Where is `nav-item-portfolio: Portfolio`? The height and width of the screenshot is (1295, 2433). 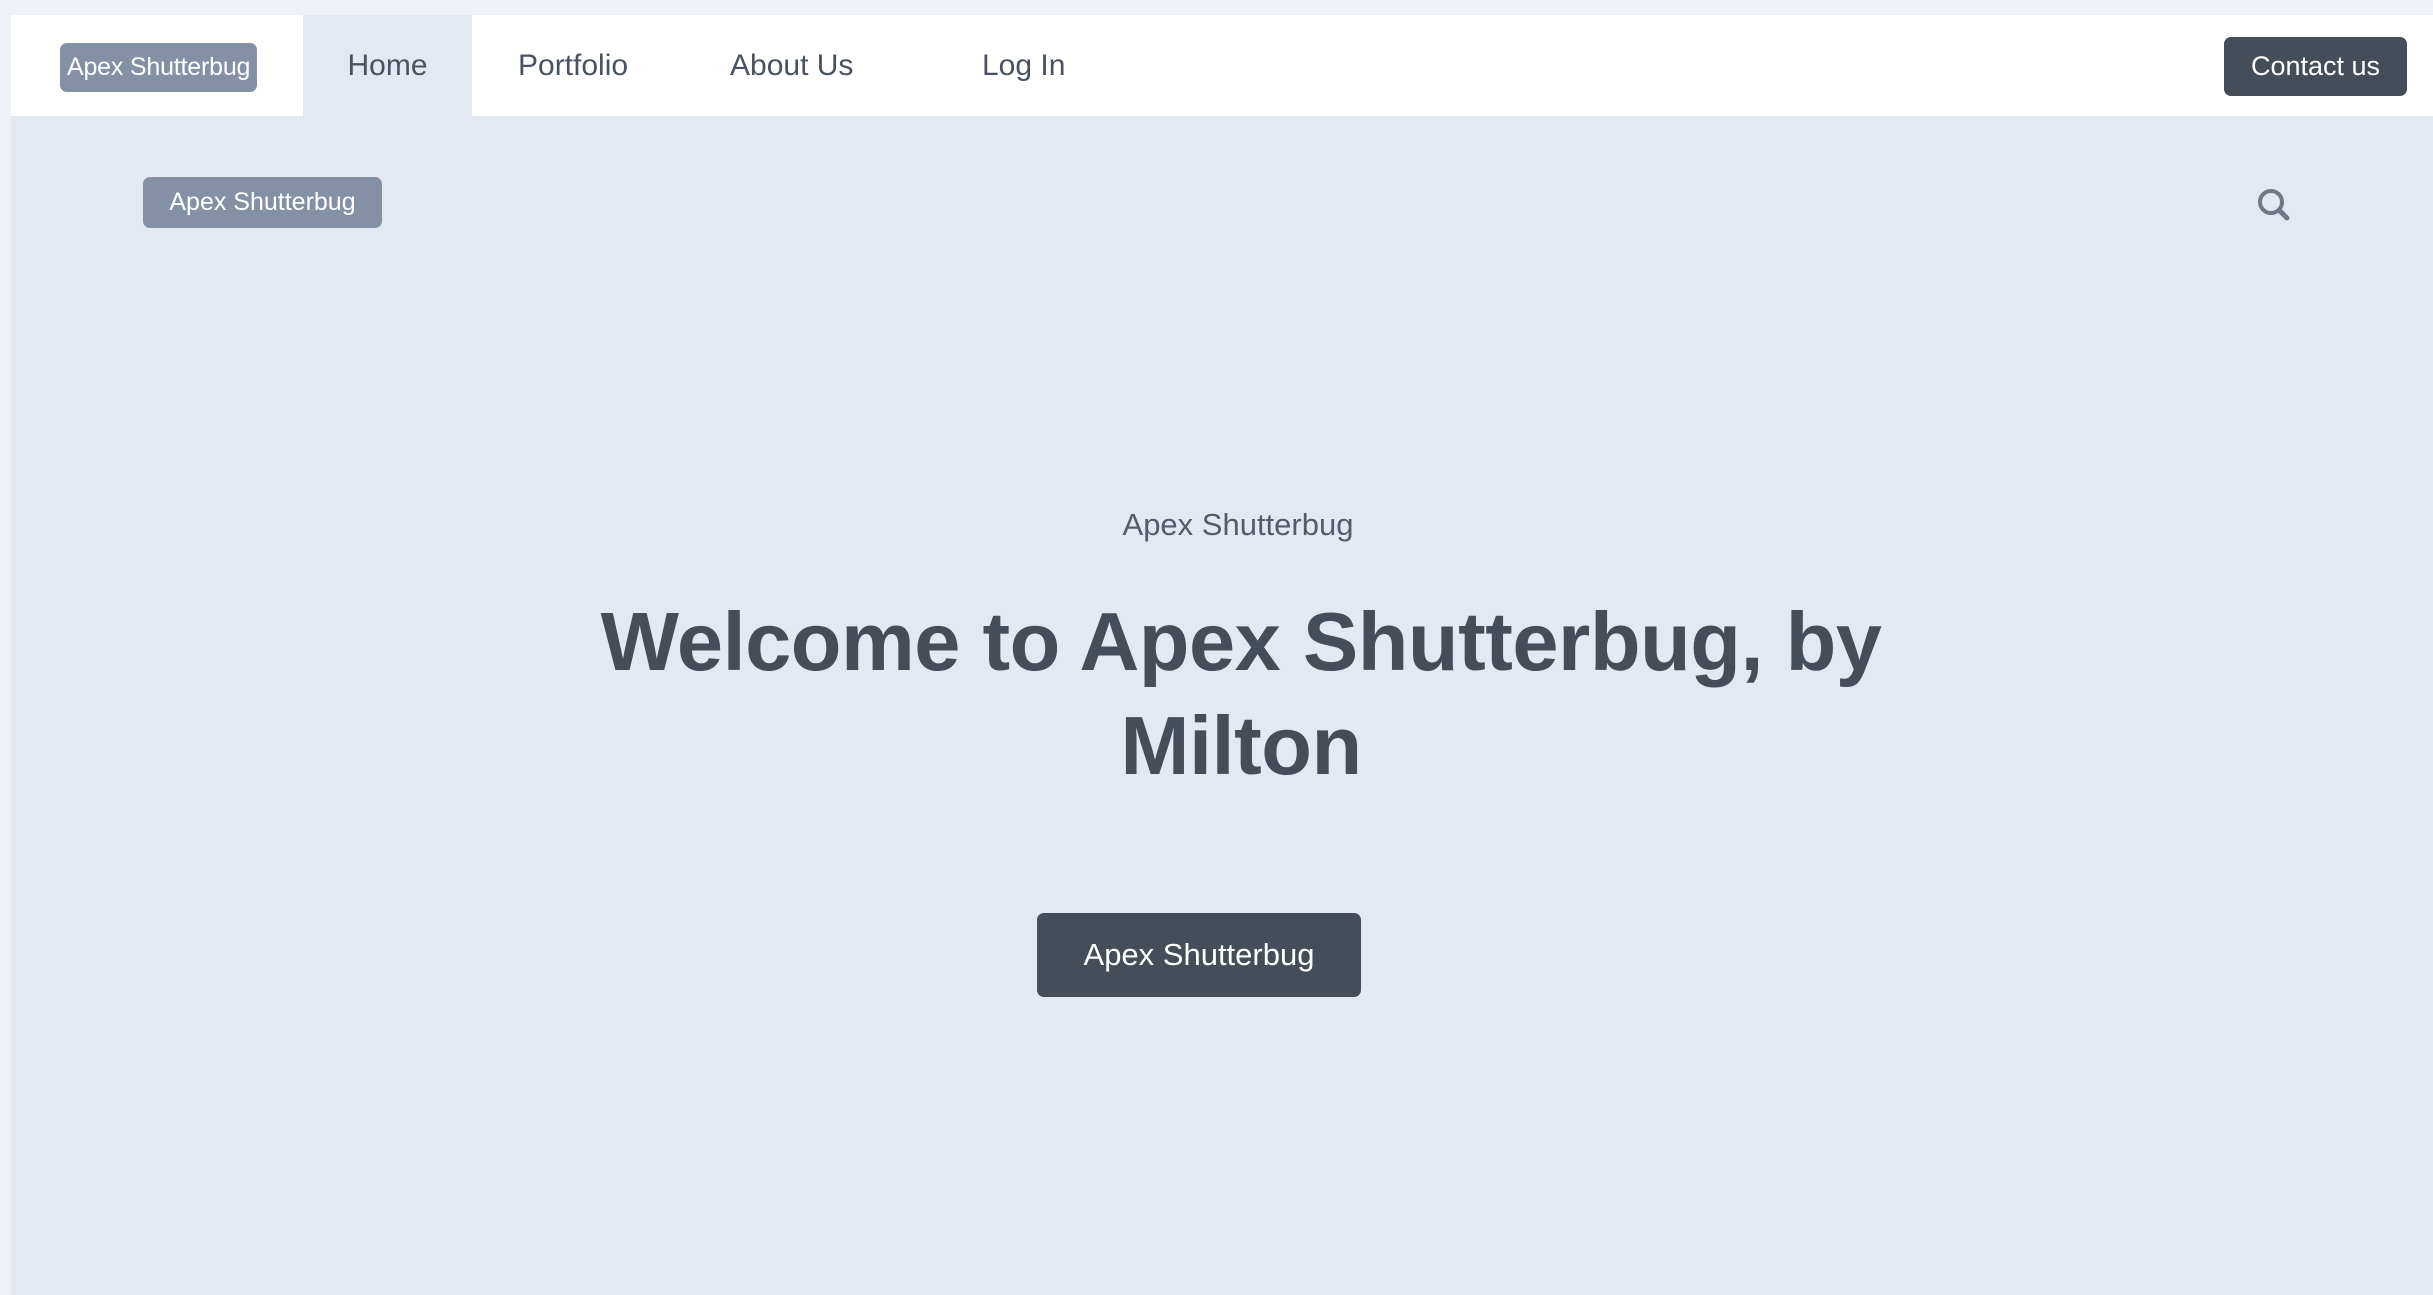
nav-item-portfolio: Portfolio is located at coordinates (573, 65).